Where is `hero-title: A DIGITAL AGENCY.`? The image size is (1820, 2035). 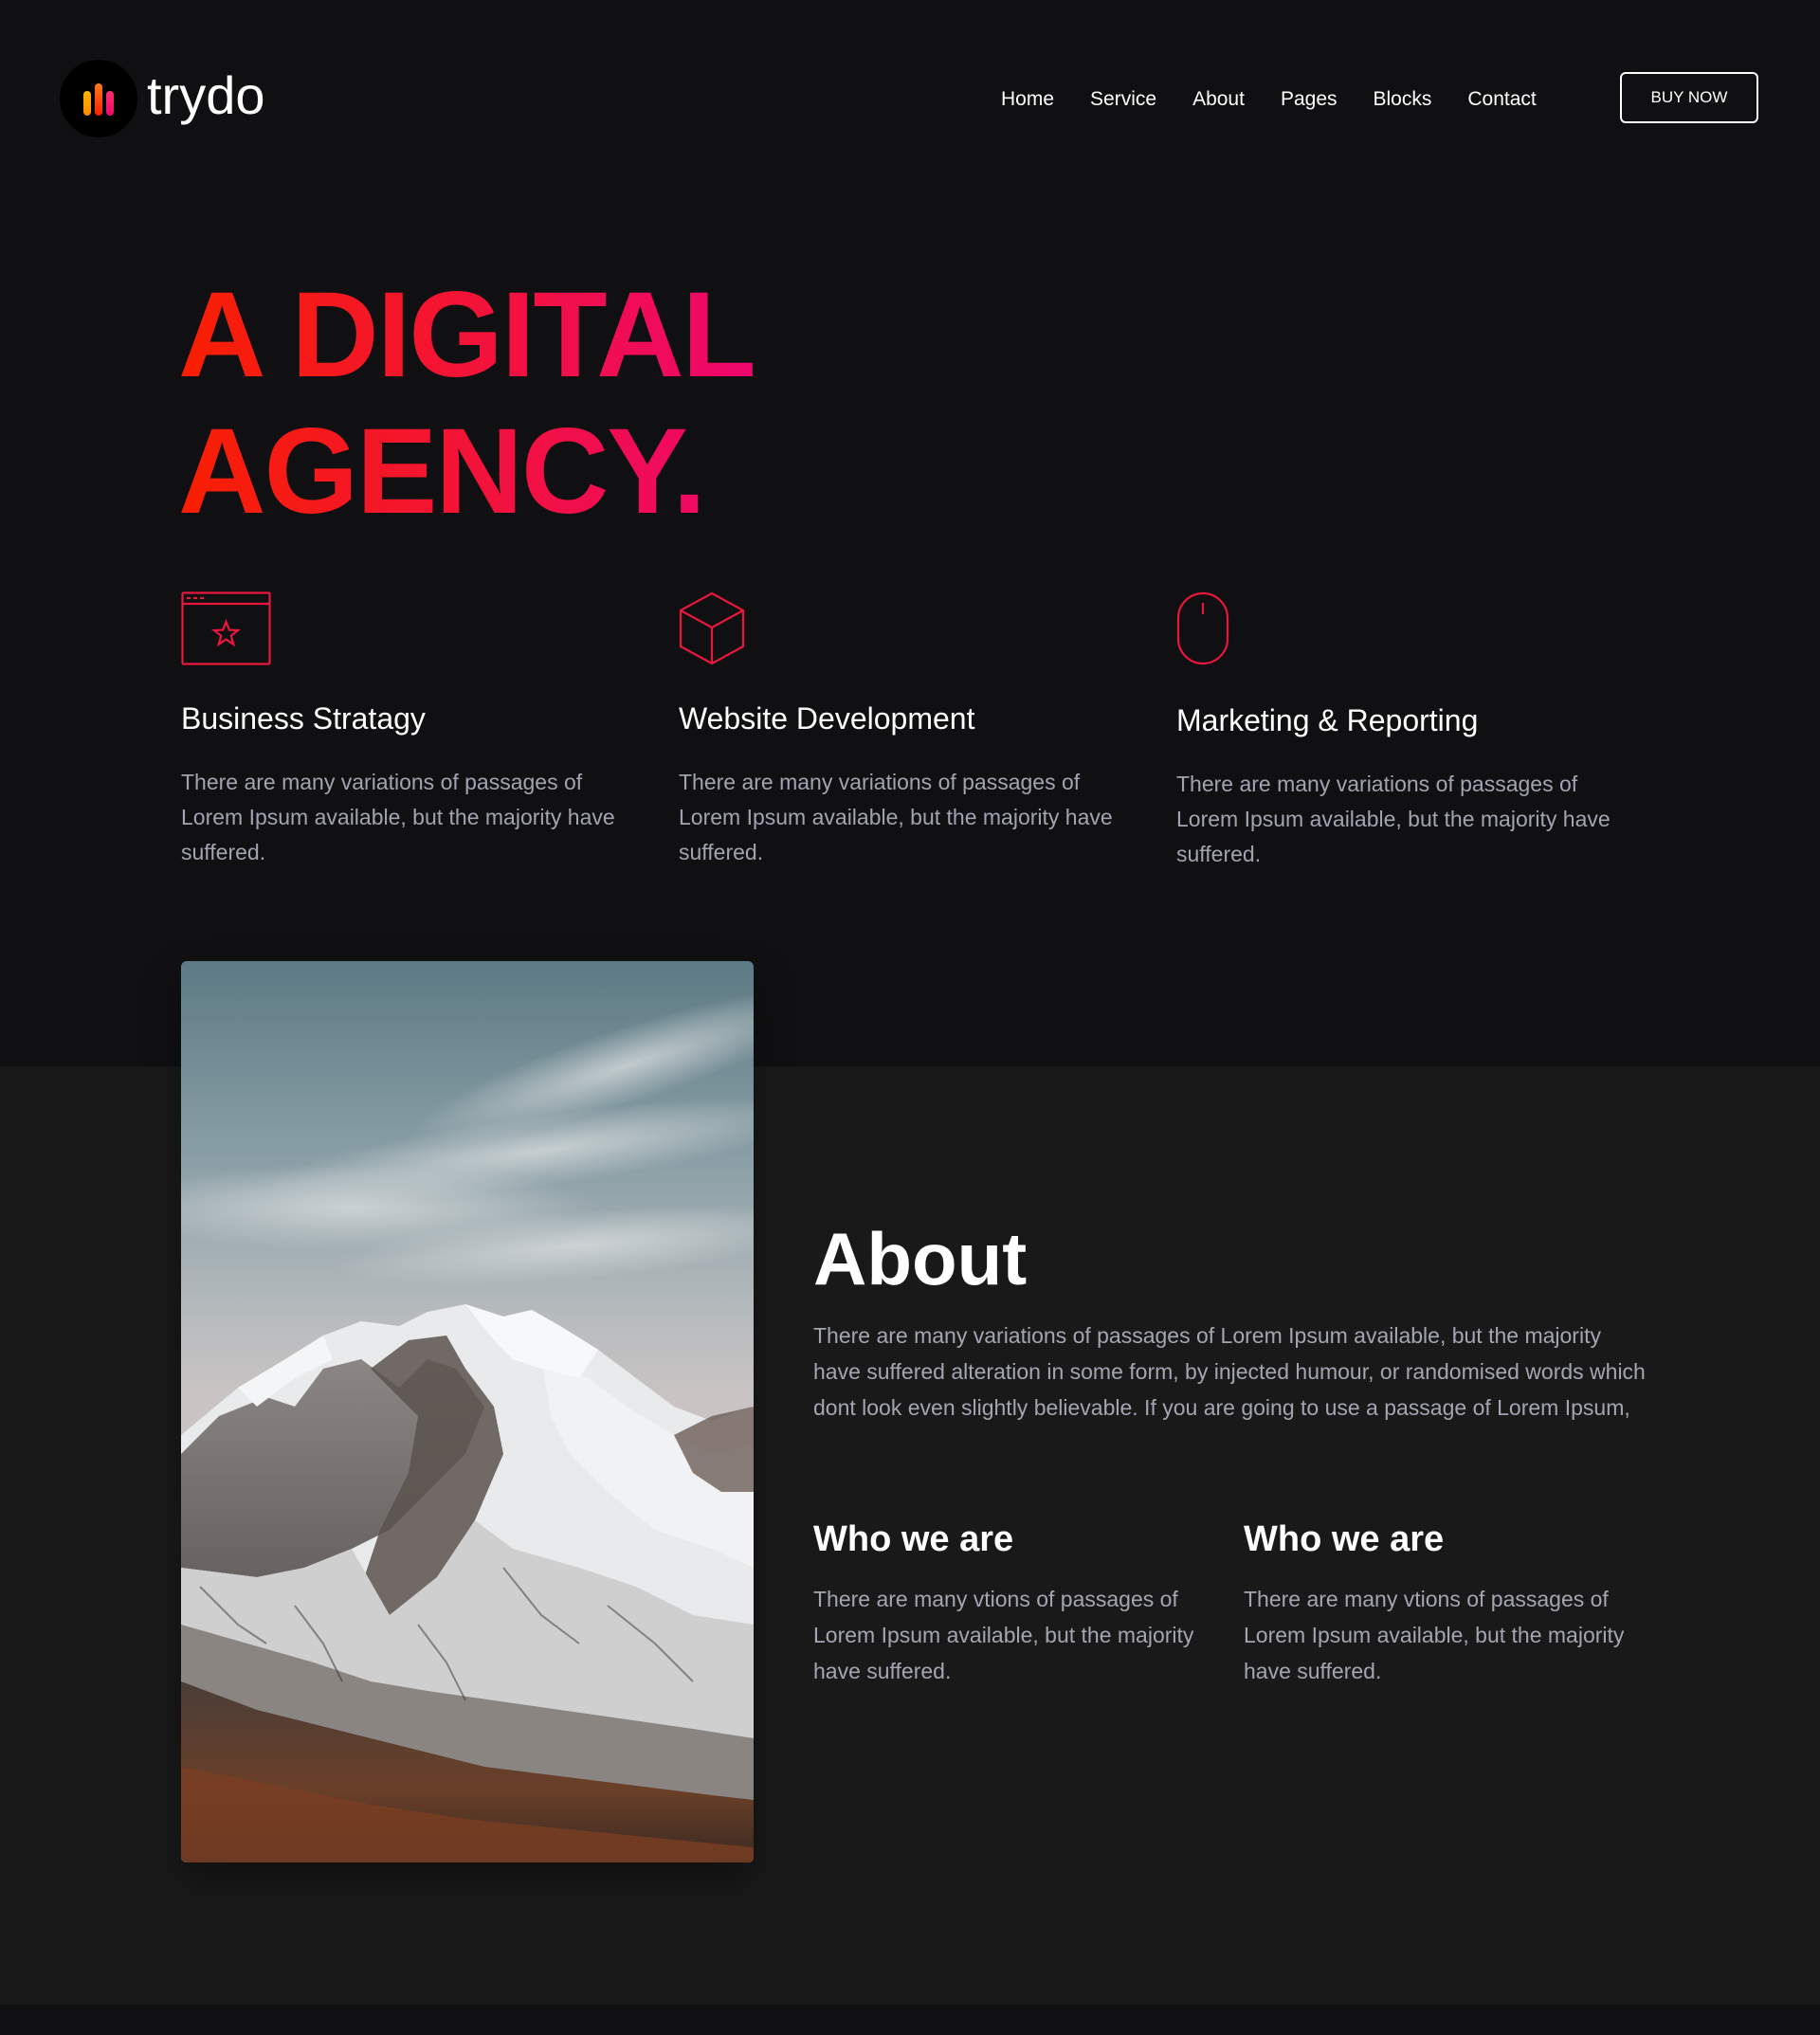
hero-title: A DIGITAL AGENCY. is located at coordinates (466, 403).